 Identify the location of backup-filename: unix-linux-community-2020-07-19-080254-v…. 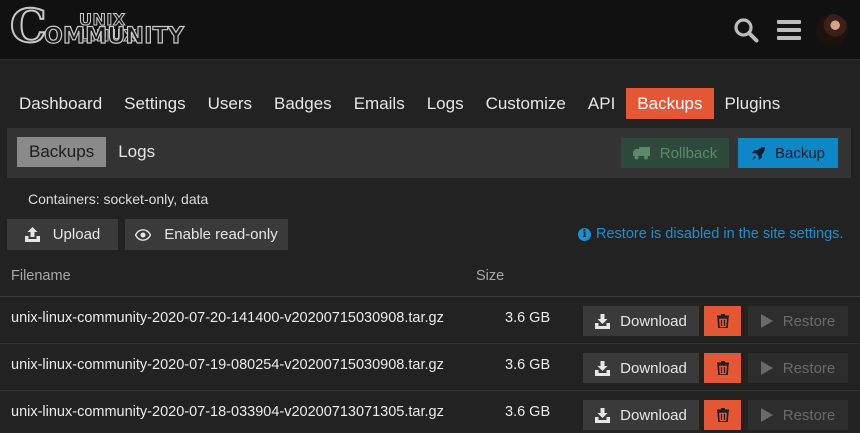
(227, 365).